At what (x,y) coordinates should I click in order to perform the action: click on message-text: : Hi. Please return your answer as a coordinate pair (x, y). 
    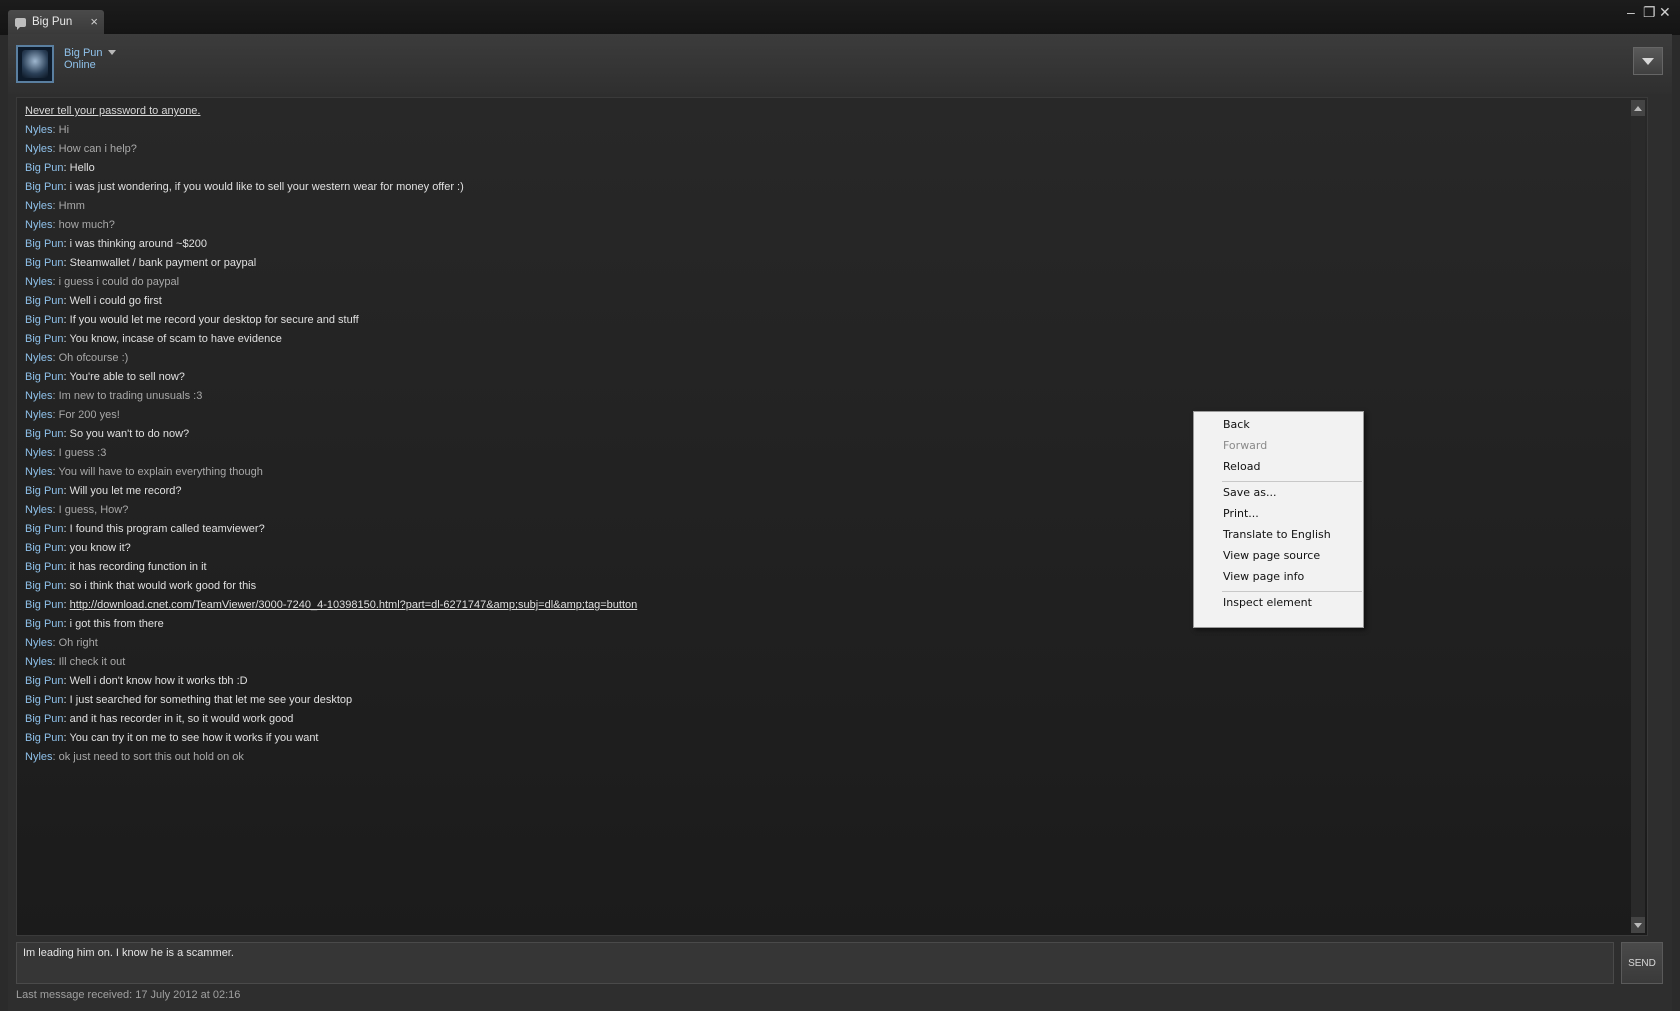
    Looking at the image, I should click on (61, 130).